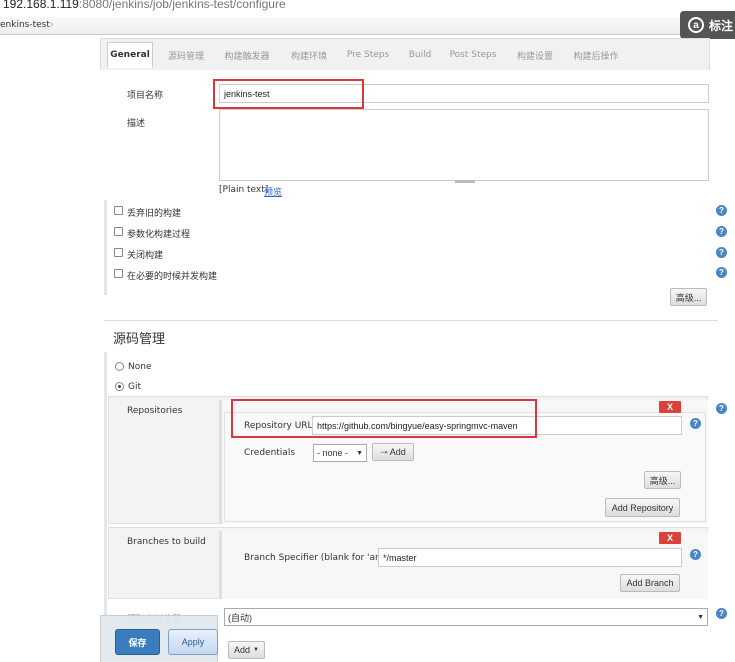 Image resolution: width=735 pixels, height=662 pixels. What do you see at coordinates (309, 55) in the screenshot?
I see `tab-build-env: 构建环境` at bounding box center [309, 55].